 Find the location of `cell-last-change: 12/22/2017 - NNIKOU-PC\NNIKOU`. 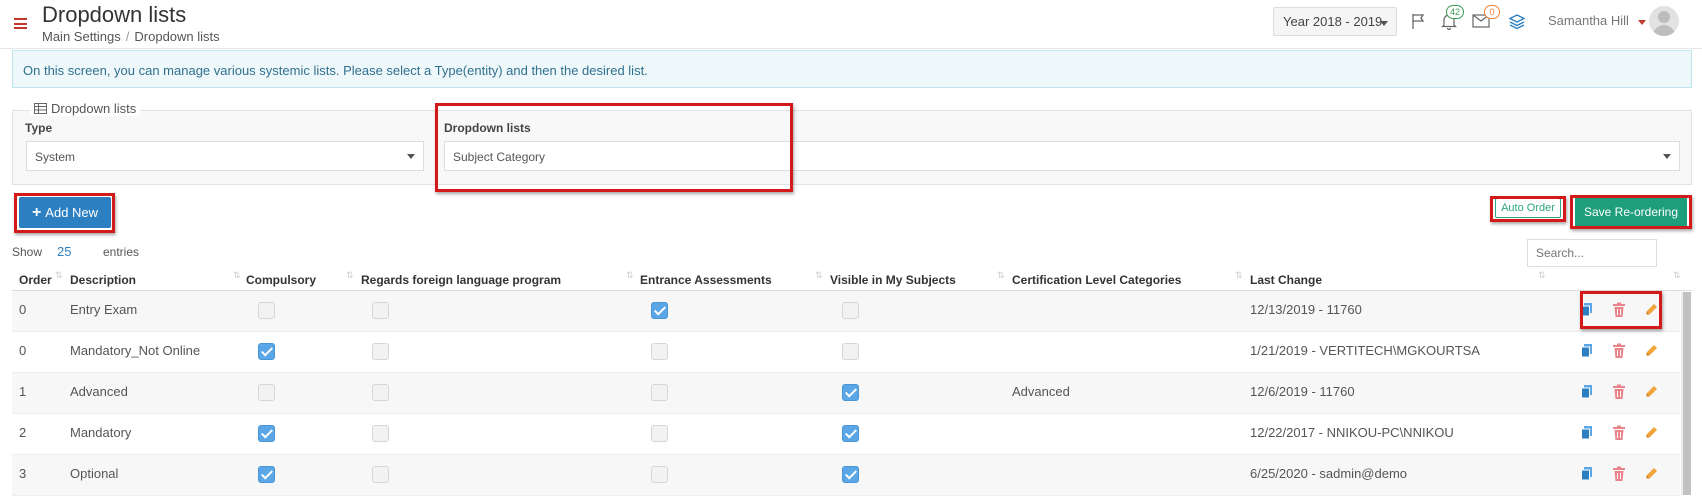

cell-last-change: 12/22/2017 - NNIKOU-PC\NNIKOU is located at coordinates (1352, 432).